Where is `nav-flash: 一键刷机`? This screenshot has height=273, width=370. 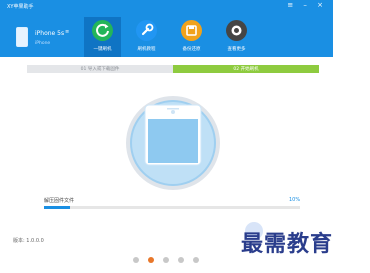 nav-flash: 一键刷机 is located at coordinates (102, 37).